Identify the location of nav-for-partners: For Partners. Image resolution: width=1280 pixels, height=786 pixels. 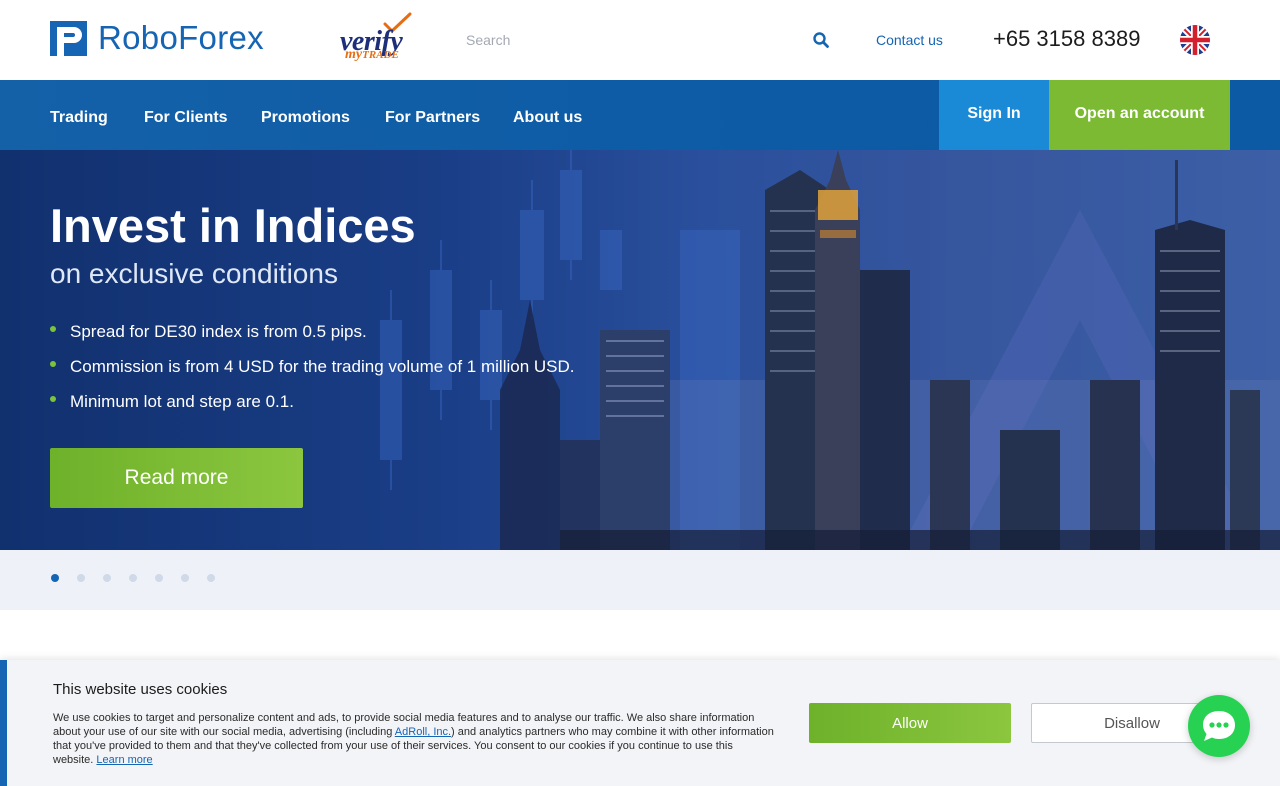
(432, 118).